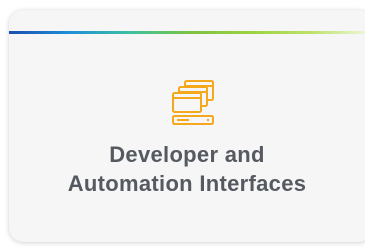  I want to click on card-title-line-2: Automation Interfaces, so click(187, 183).